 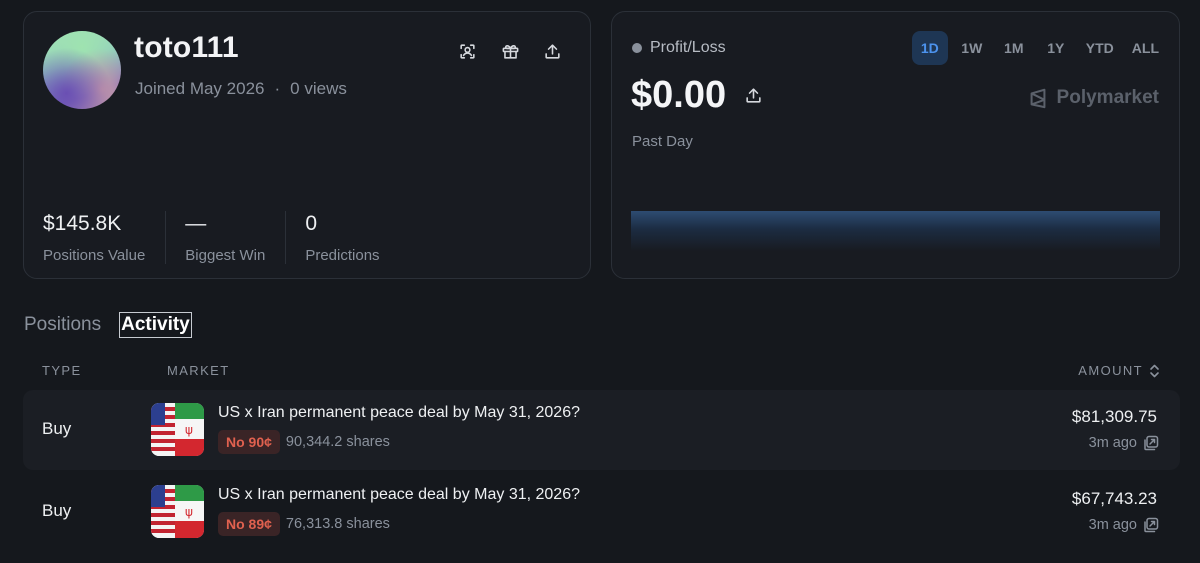 I want to click on pnl-value: $0.00, so click(x=697, y=95).